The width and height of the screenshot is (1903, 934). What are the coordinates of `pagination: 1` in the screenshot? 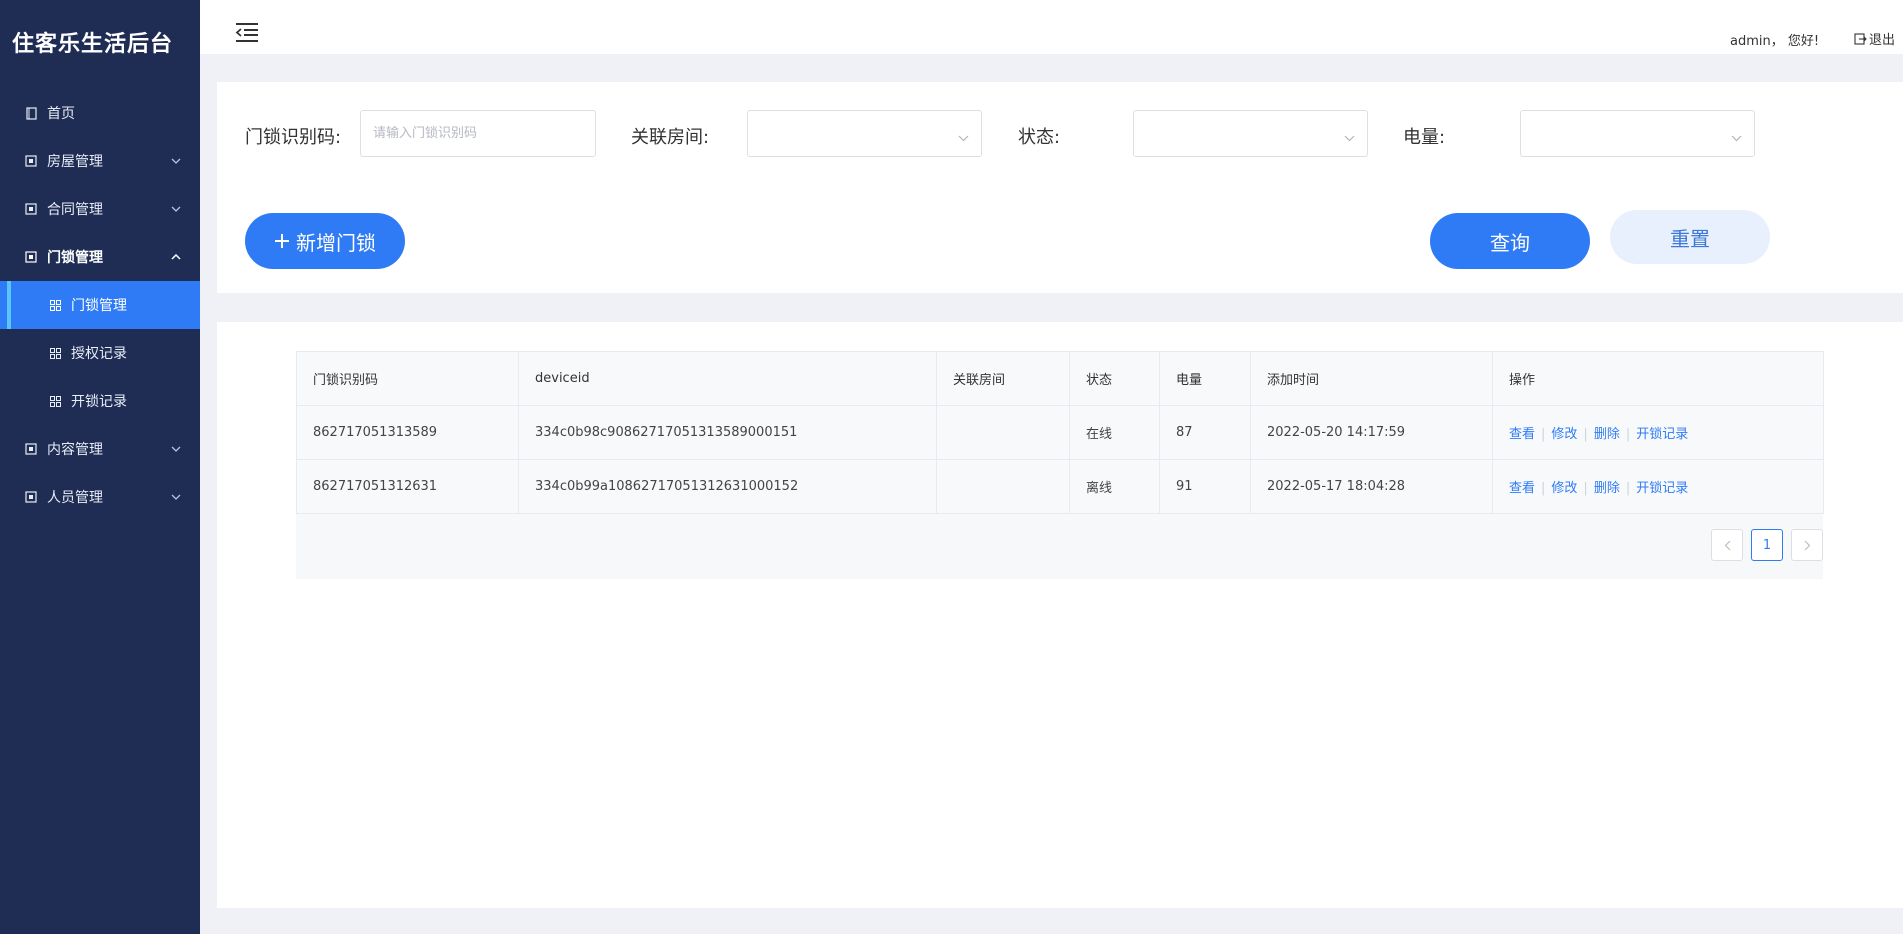 It's located at (1763, 545).